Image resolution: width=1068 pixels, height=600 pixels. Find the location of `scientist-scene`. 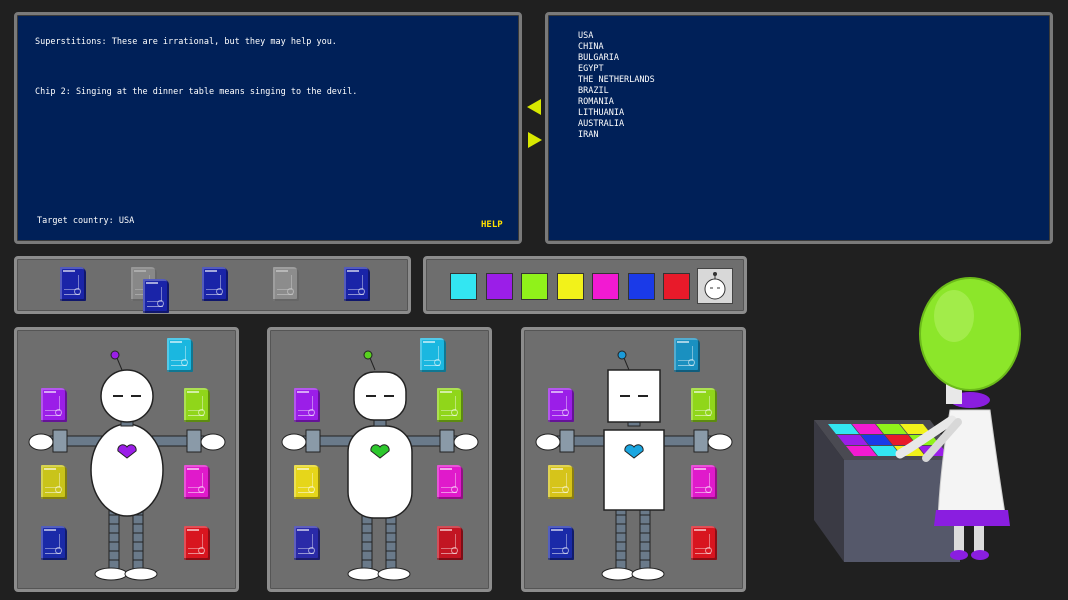

scientist-scene is located at coordinates (917, 419).